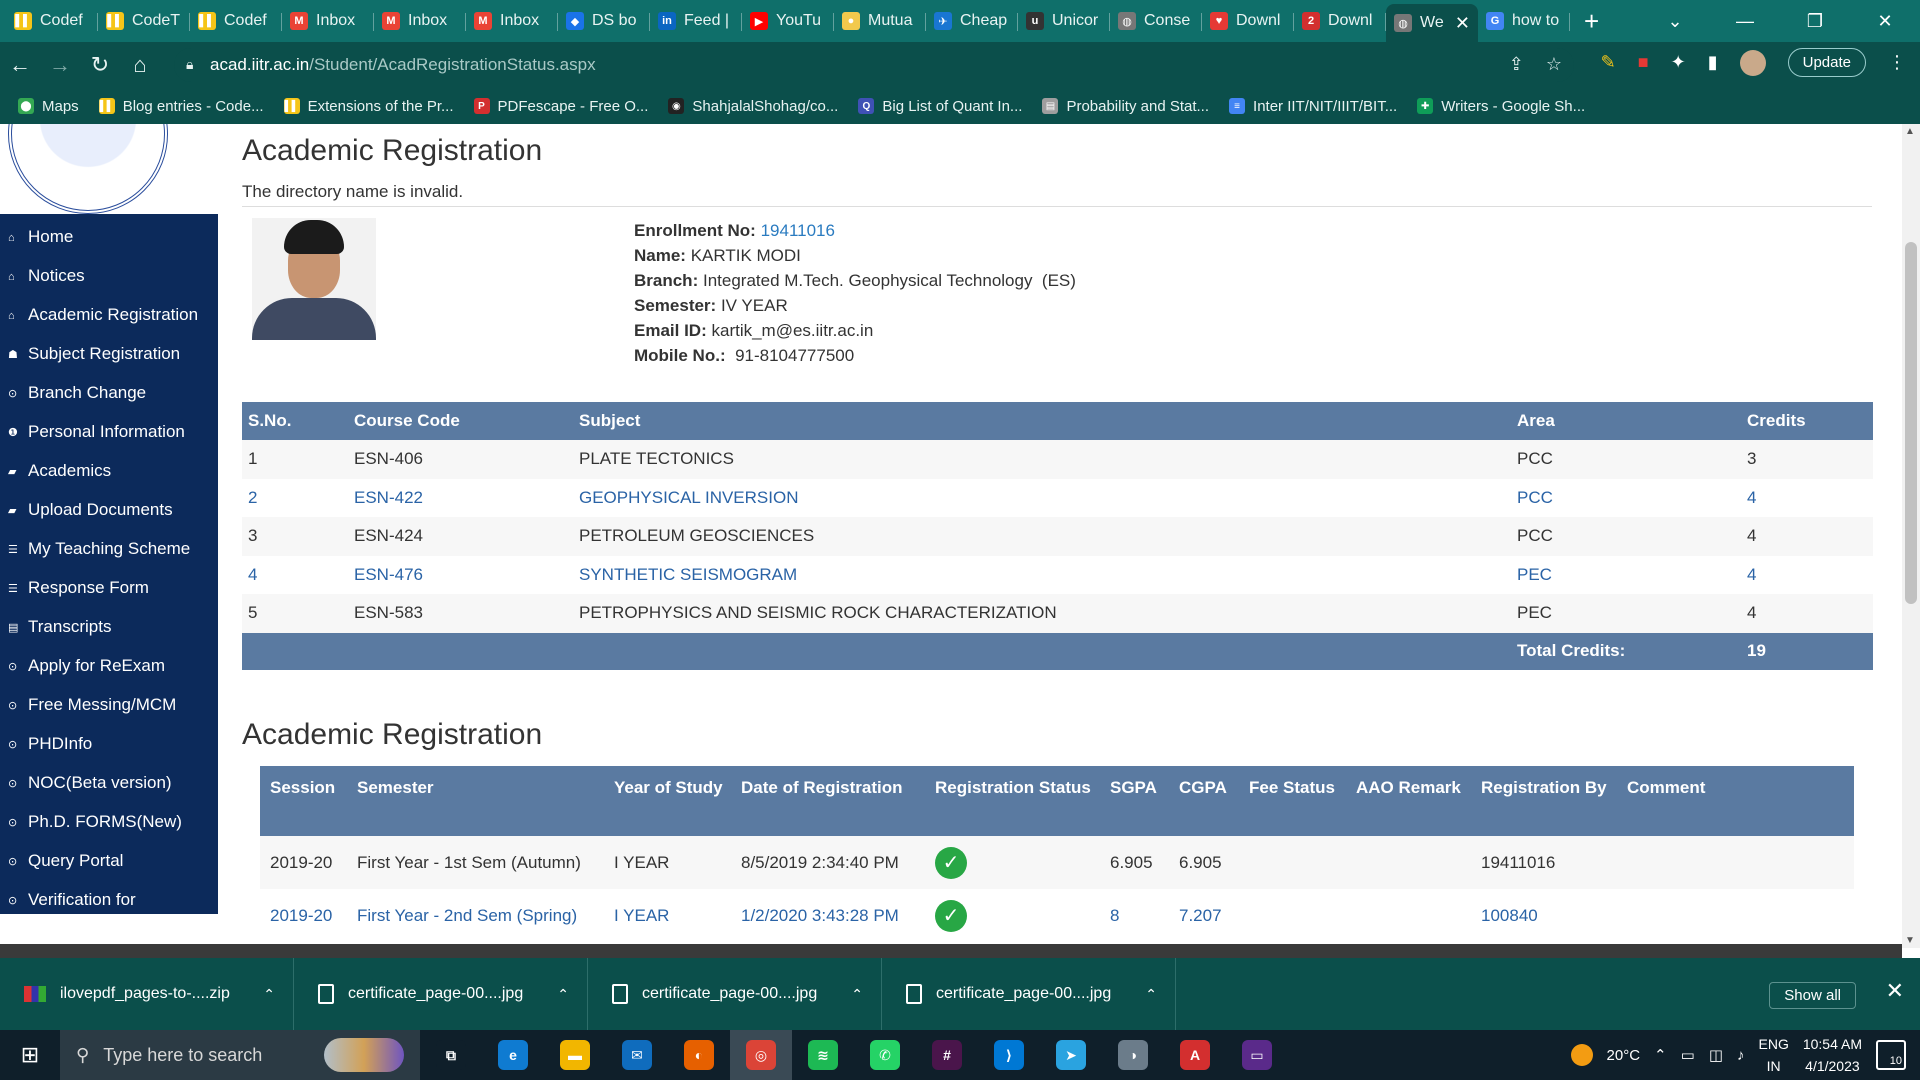  Describe the element at coordinates (1895, 991) in the screenshot. I see `close-downloads-icon: ✕` at that location.